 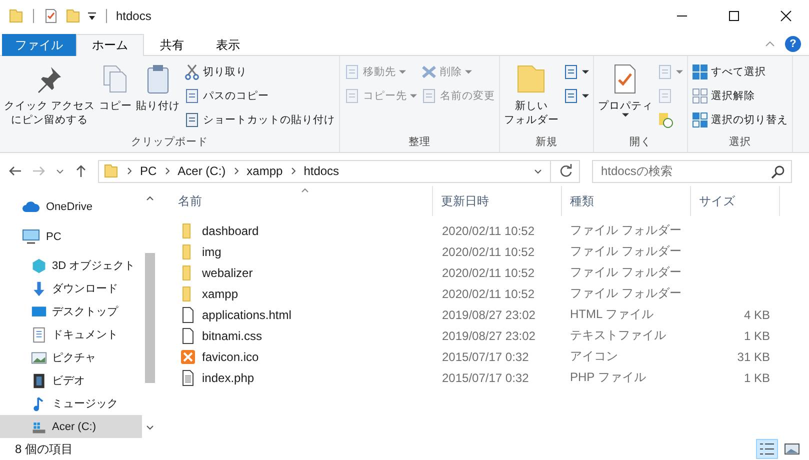 What do you see at coordinates (538, 171) in the screenshot?
I see `dropdown-icon` at bounding box center [538, 171].